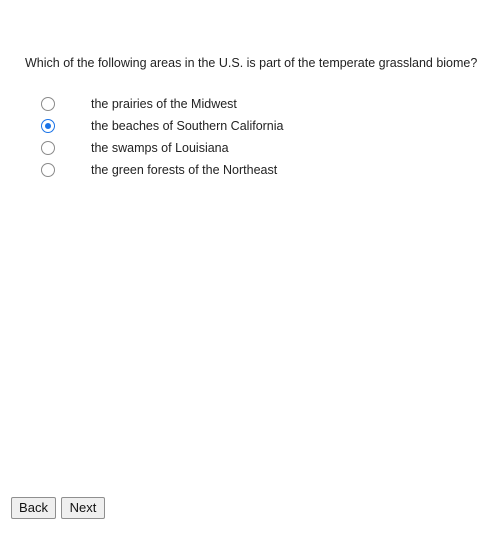 The image size is (500, 552). Describe the element at coordinates (187, 126) in the screenshot. I see `option-label: the beaches of Southern California` at that location.